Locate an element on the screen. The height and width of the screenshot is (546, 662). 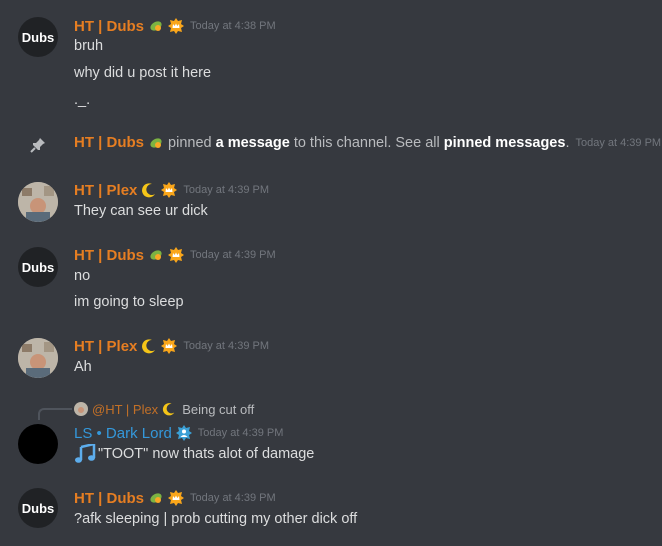
reply-username: @HT | Plex is located at coordinates (125, 409).